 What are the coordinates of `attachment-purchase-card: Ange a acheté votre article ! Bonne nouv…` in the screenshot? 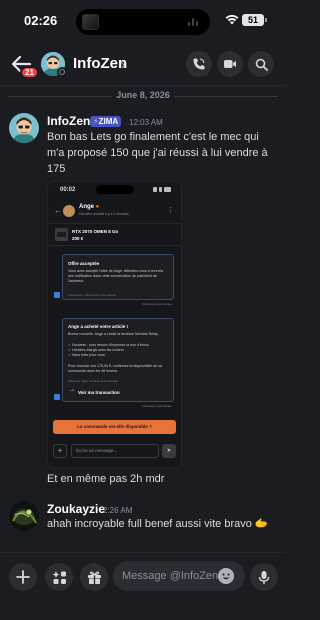 It's located at (118, 360).